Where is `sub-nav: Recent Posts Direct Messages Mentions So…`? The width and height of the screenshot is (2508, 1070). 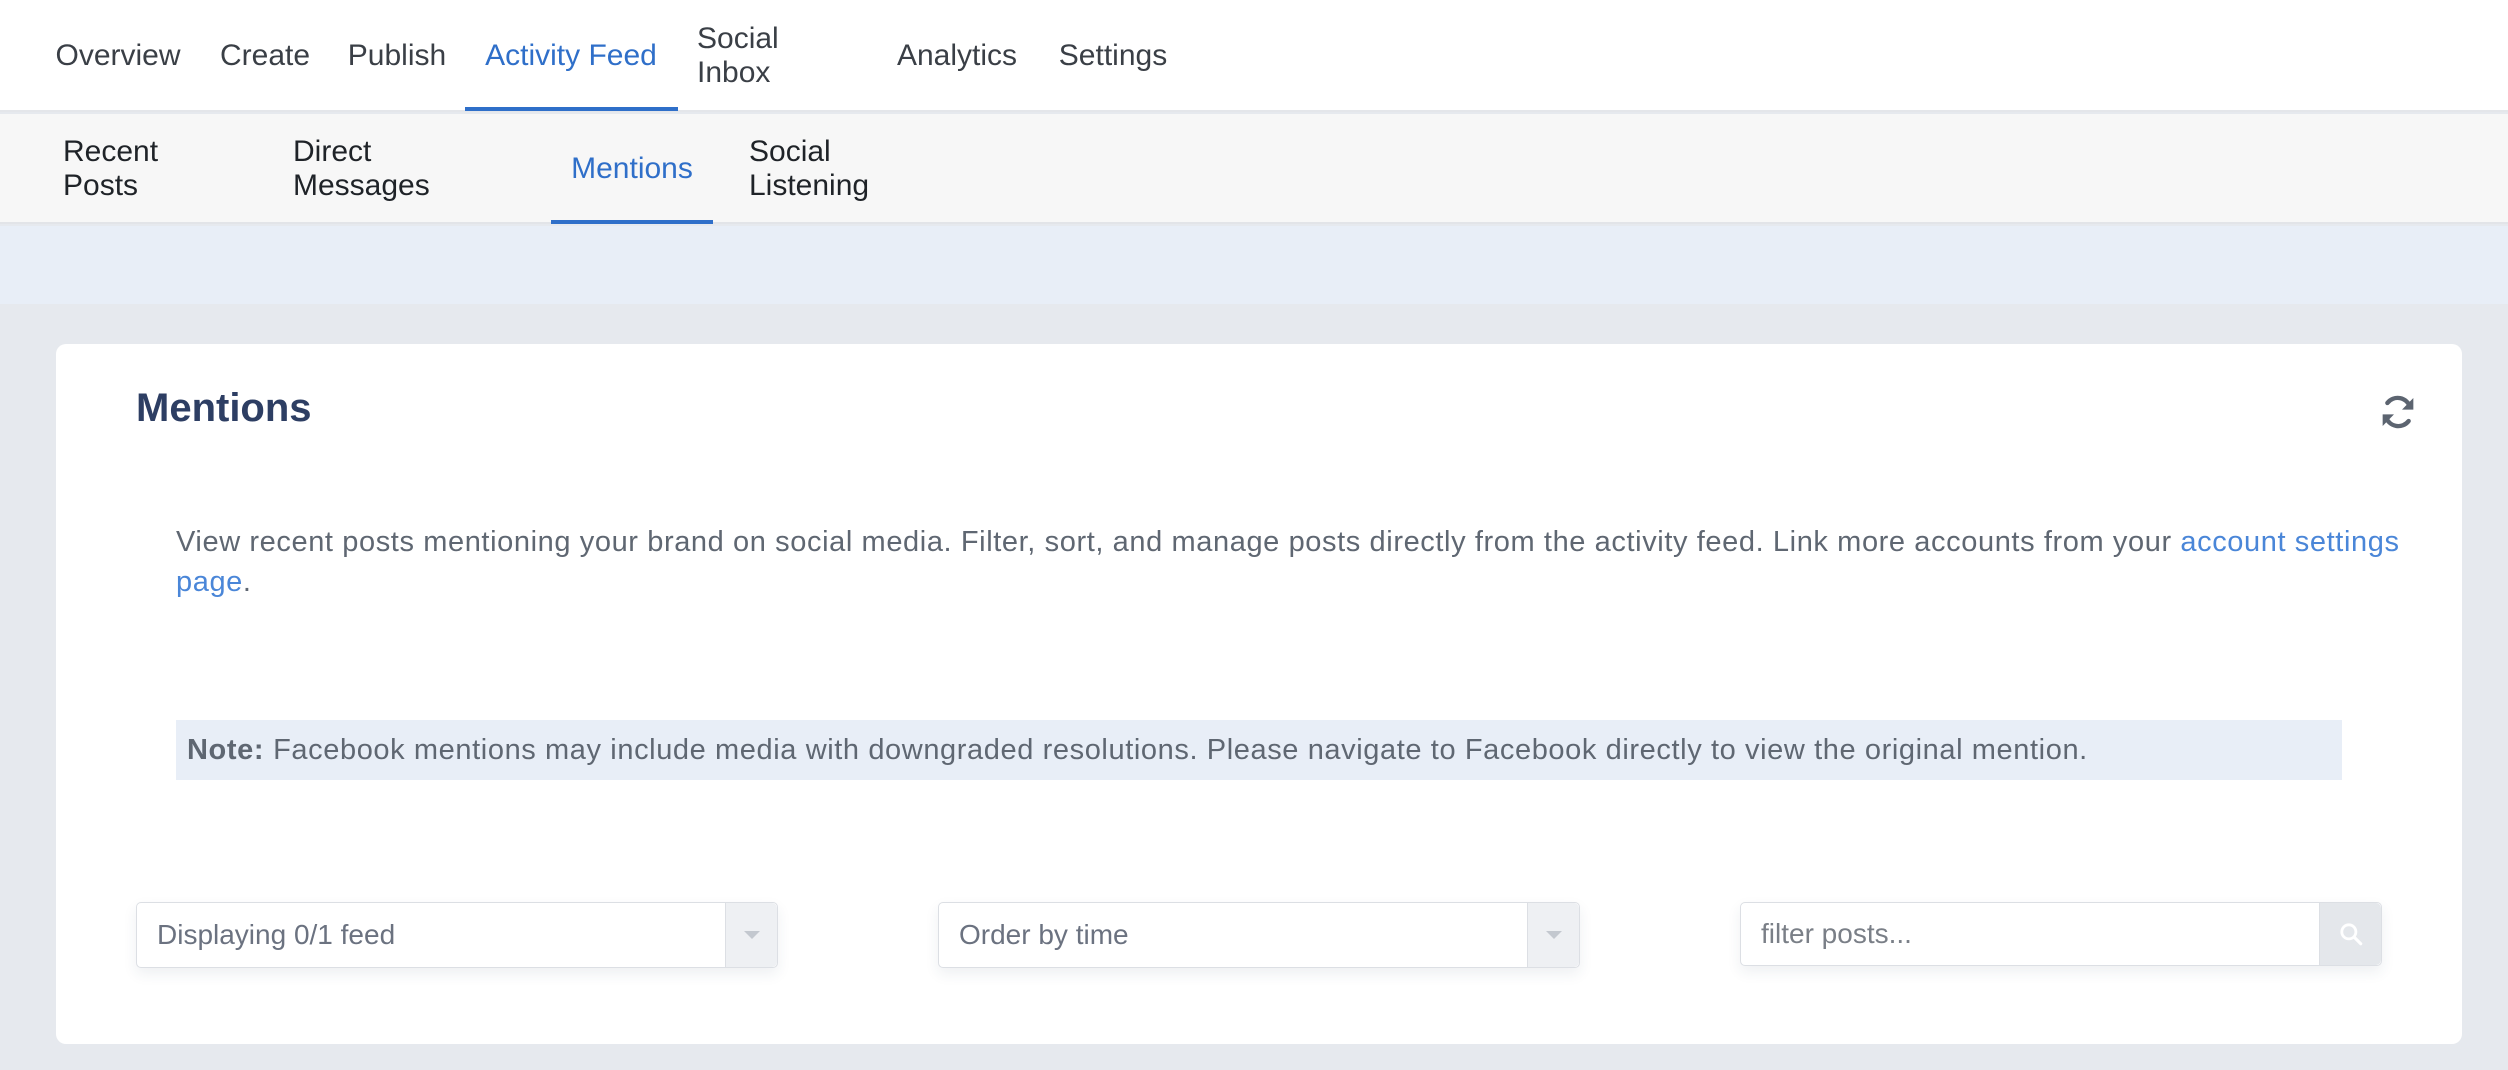 sub-nav: Recent Posts Direct Messages Mentions So… is located at coordinates (1254, 169).